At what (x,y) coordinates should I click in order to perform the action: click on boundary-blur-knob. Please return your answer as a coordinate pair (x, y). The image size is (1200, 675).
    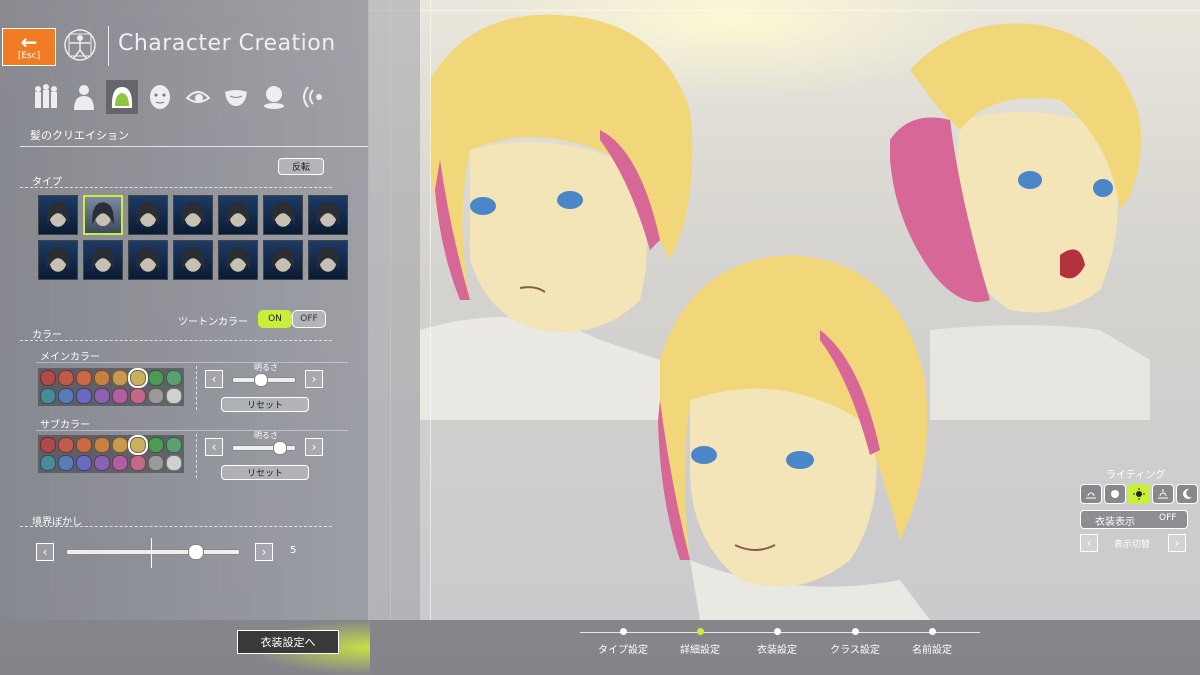
    Looking at the image, I should click on (196, 552).